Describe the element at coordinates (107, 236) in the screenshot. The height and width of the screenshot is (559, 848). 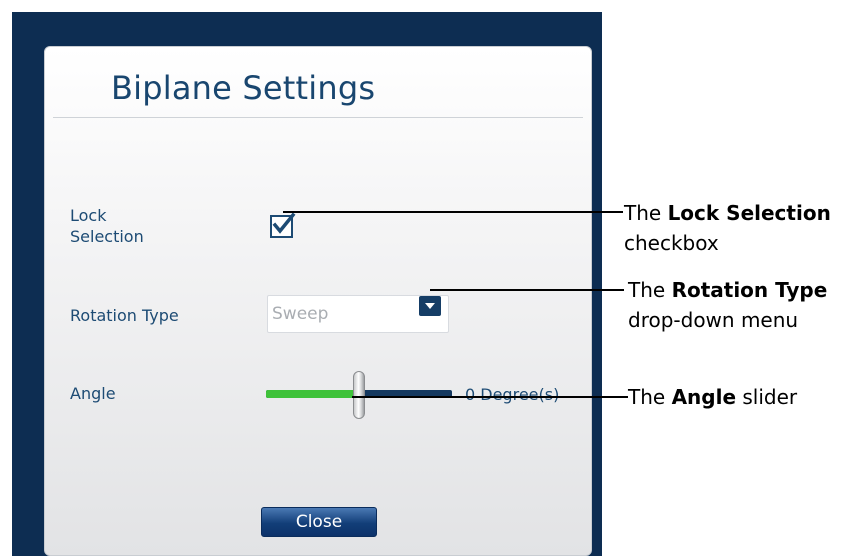
I see `lock-selection-label-line2: Selection` at that location.